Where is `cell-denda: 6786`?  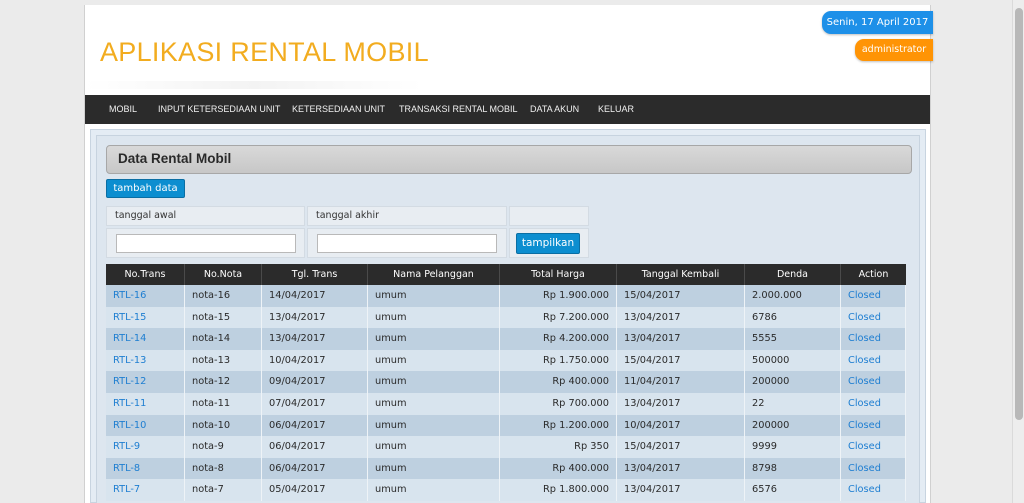
cell-denda: 6786 is located at coordinates (793, 317).